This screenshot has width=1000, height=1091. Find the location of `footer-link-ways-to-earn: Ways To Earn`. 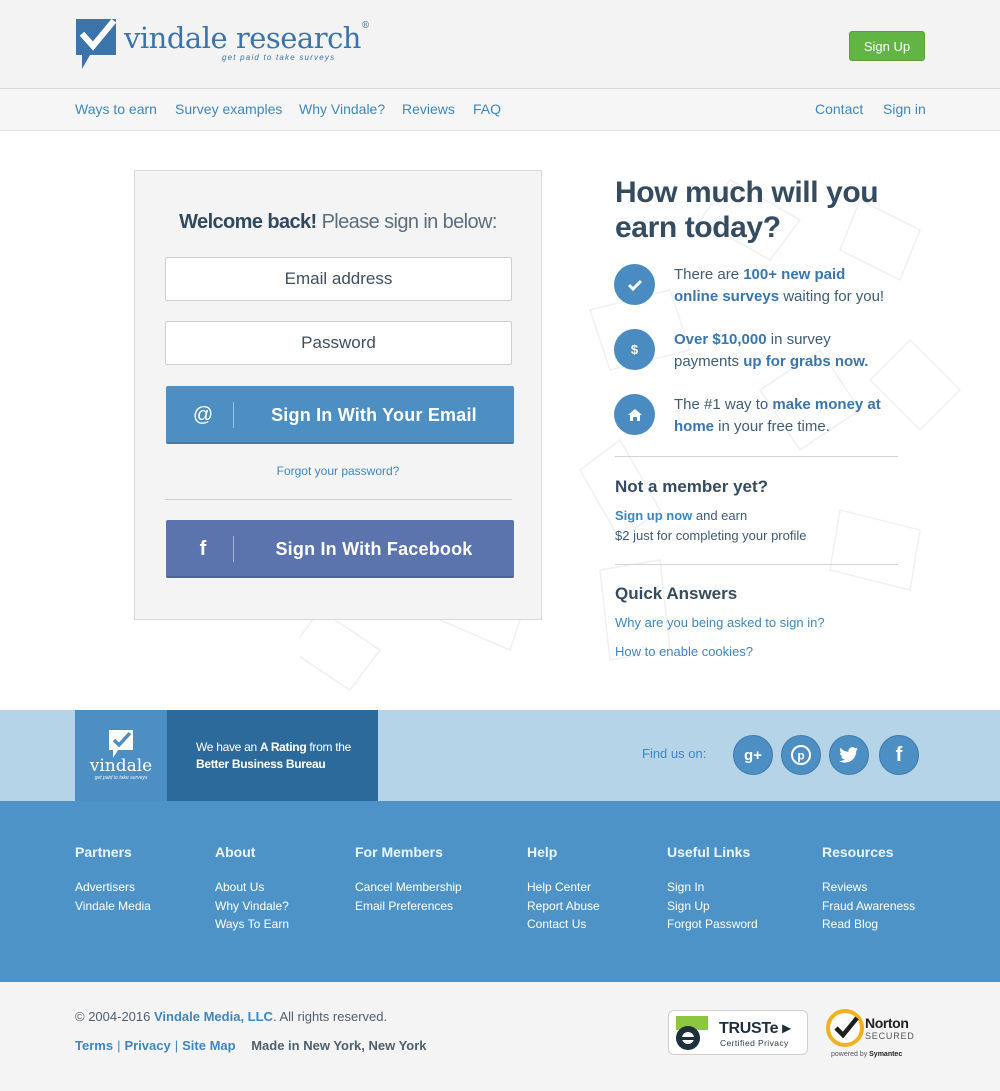

footer-link-ways-to-earn: Ways To Earn is located at coordinates (252, 924).